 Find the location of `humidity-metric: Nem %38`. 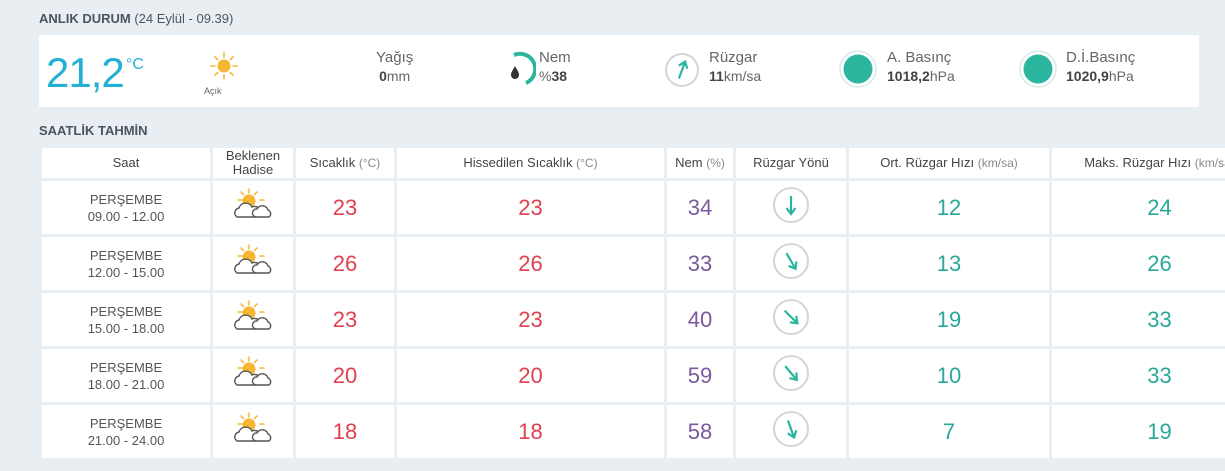

humidity-metric: Nem %38 is located at coordinates (555, 67).